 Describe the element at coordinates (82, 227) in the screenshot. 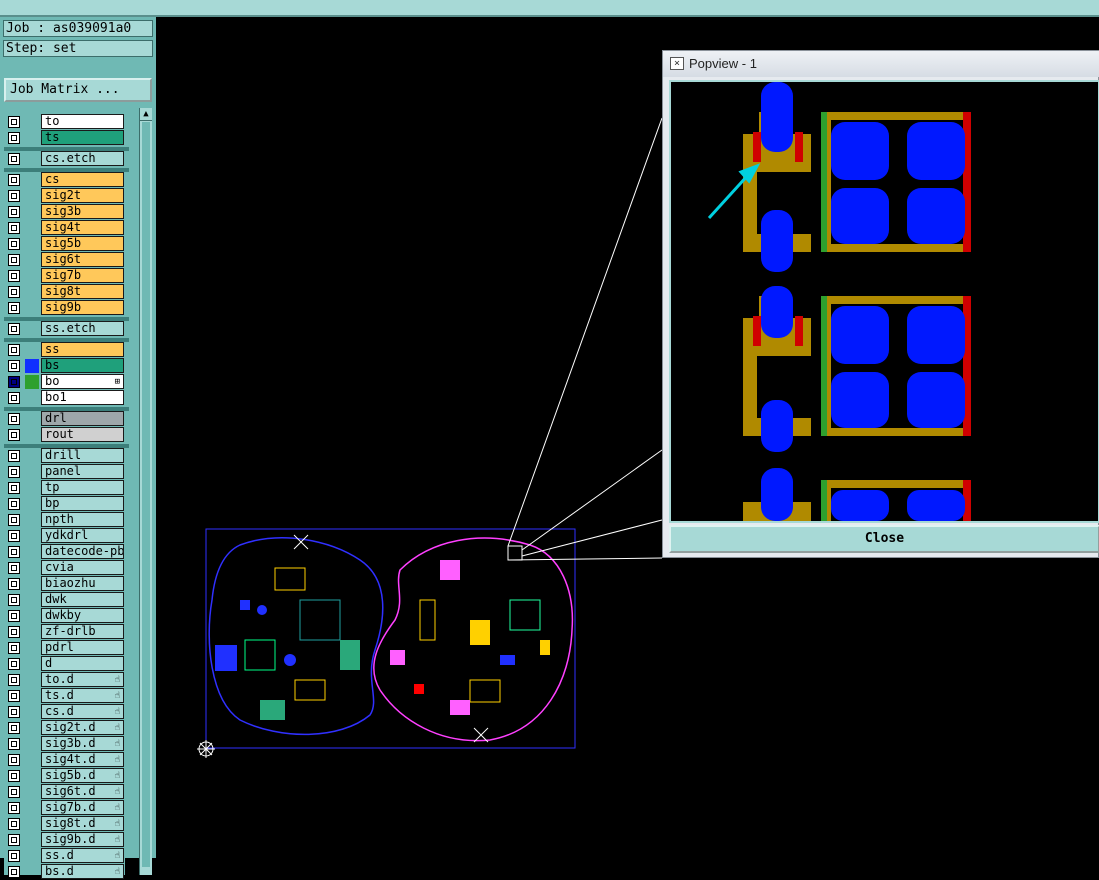

I see `layer-name: sig4t` at that location.